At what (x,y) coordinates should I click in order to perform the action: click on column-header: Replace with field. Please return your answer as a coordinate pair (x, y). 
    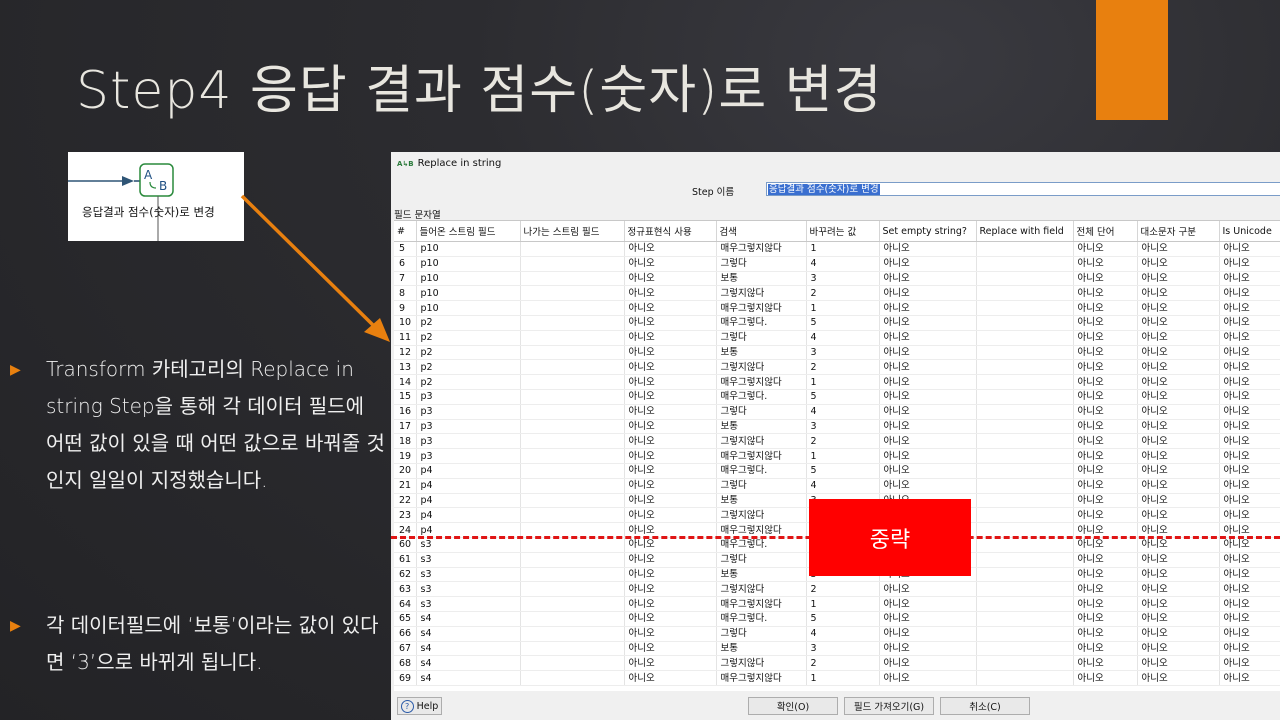
    Looking at the image, I should click on (1025, 231).